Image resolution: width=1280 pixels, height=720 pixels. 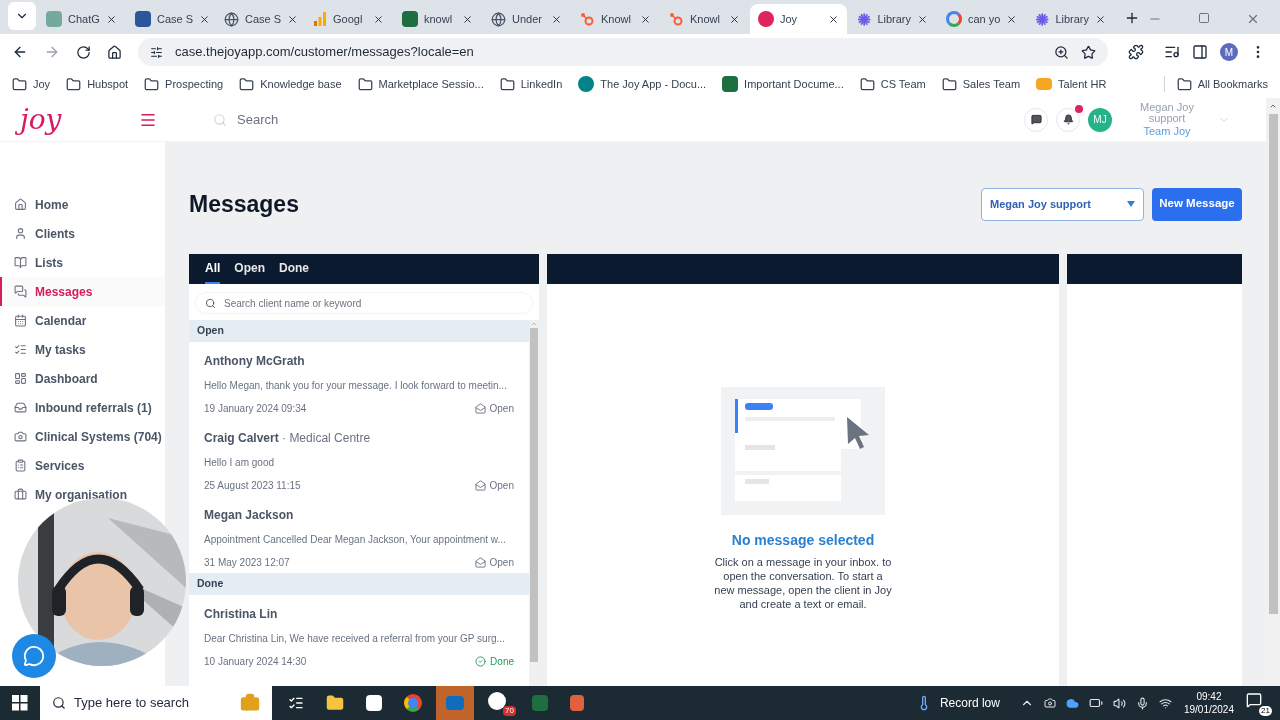 I want to click on sidebar-item: My organisation, so click(x=82, y=494).